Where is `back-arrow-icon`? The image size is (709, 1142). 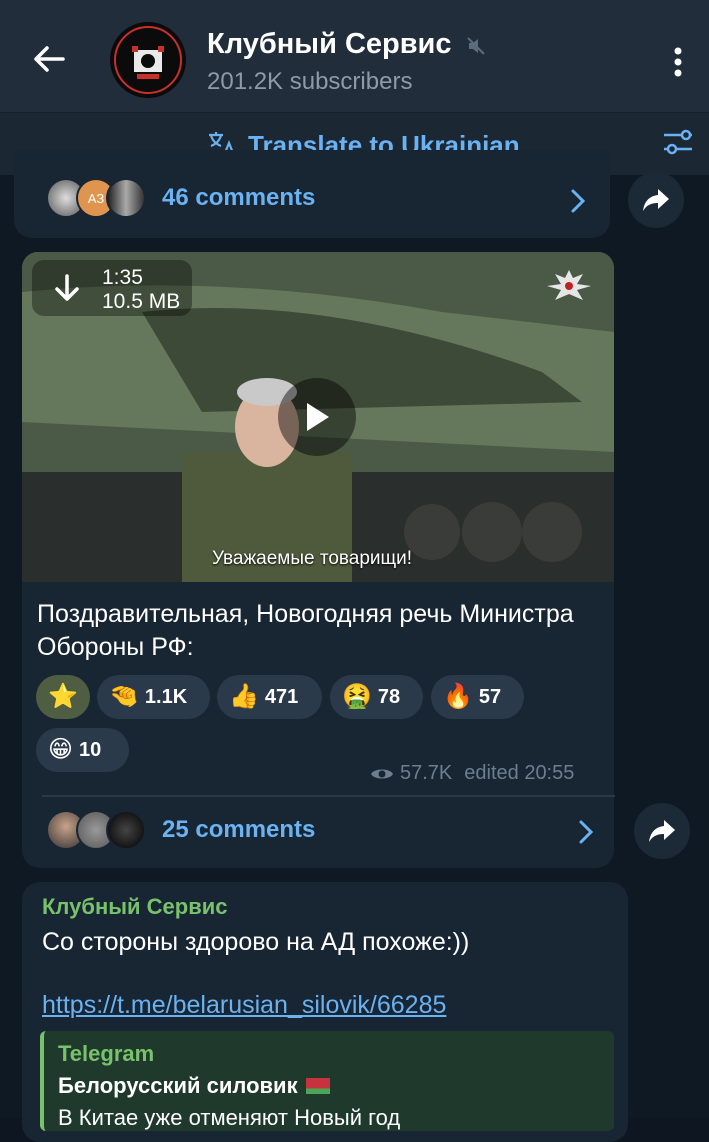
back-arrow-icon is located at coordinates (49, 59).